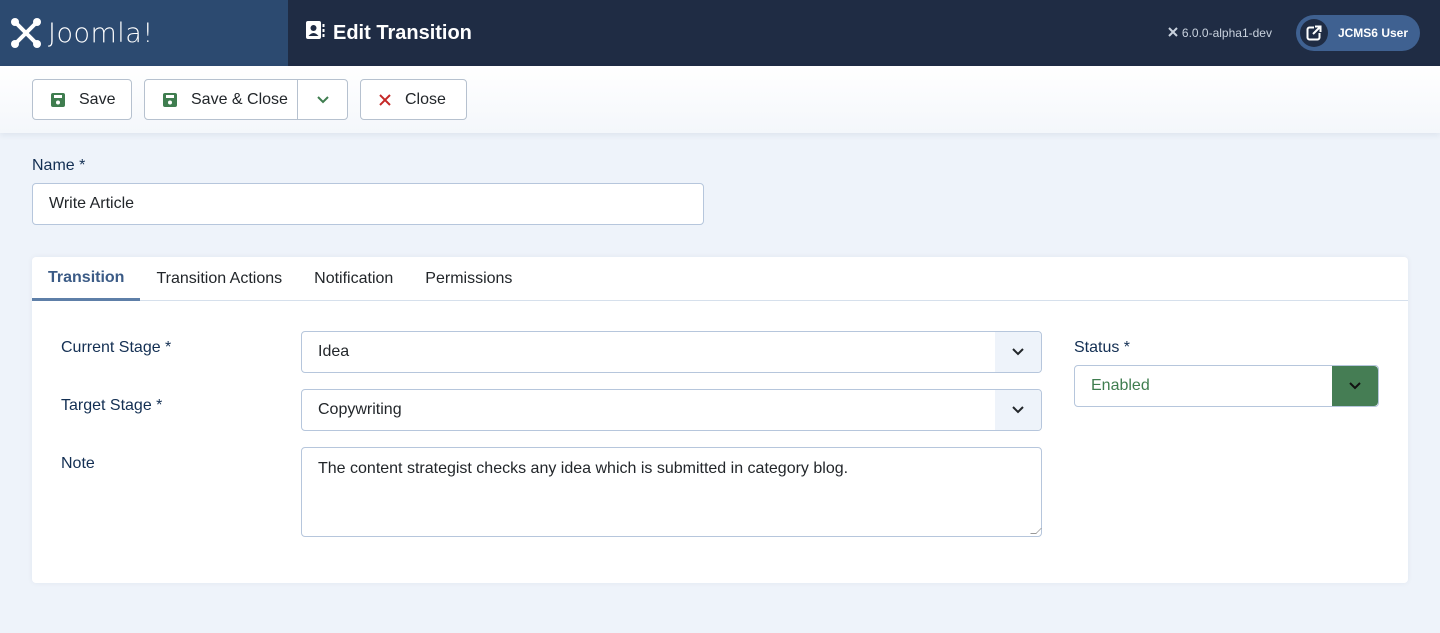 Image resolution: width=1440 pixels, height=633 pixels. Describe the element at coordinates (1102, 347) in the screenshot. I see `status-label: Status *` at that location.